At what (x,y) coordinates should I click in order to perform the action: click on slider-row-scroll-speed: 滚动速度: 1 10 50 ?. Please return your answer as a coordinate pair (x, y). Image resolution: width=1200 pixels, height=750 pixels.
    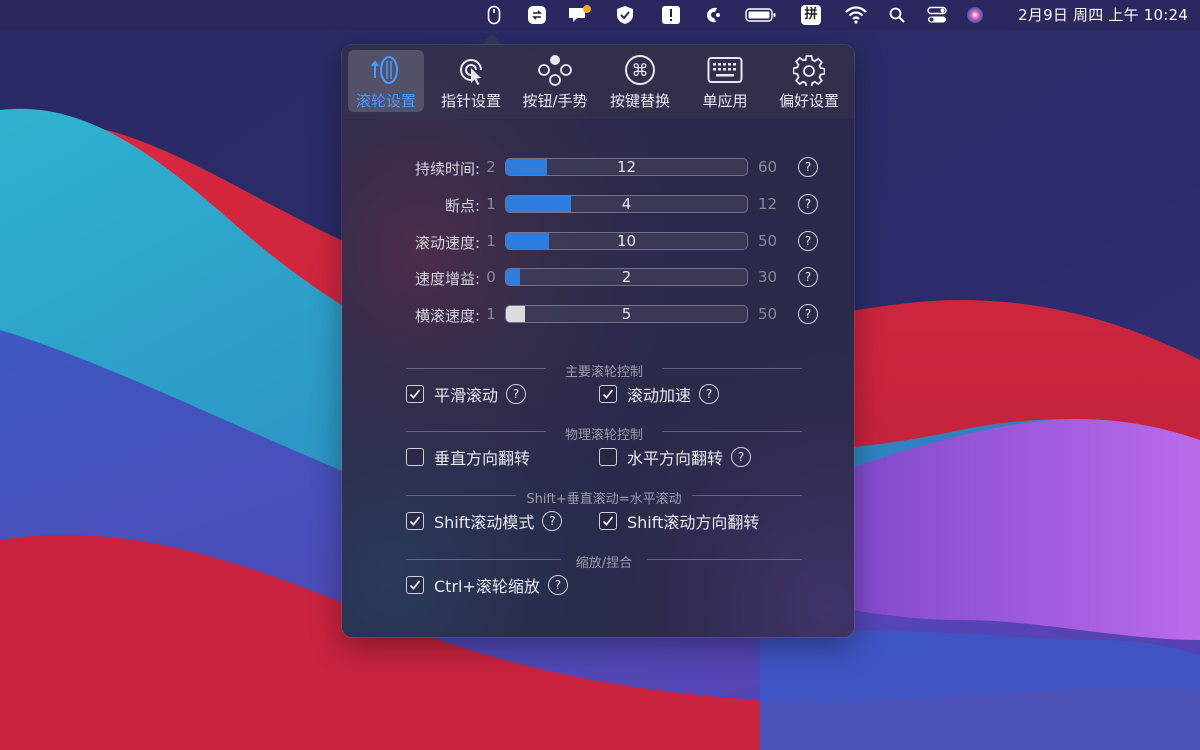
    Looking at the image, I should click on (598, 242).